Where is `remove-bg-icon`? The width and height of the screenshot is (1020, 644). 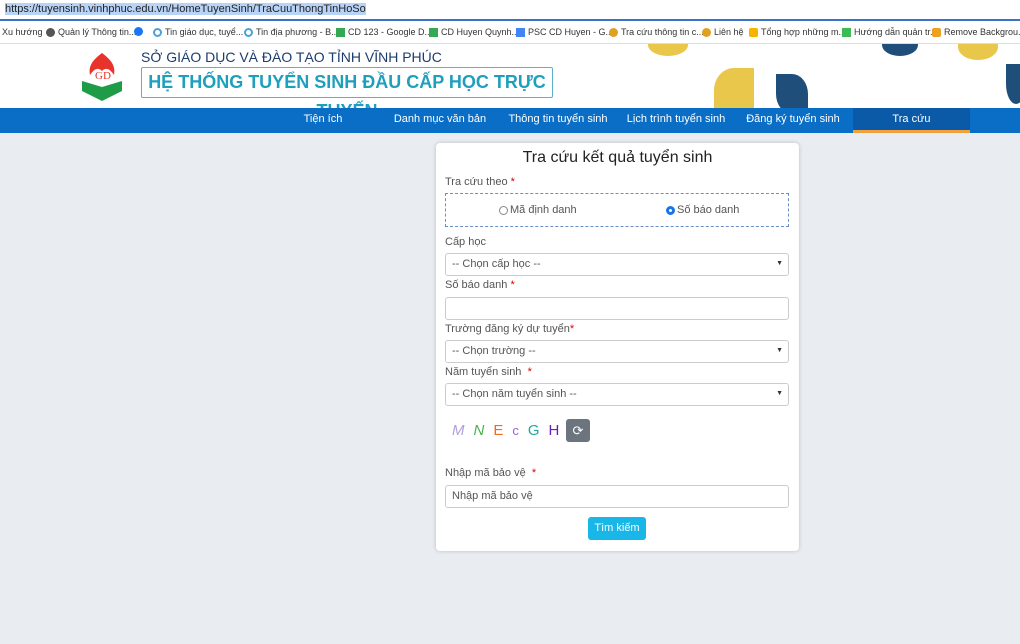
remove-bg-icon is located at coordinates (936, 32).